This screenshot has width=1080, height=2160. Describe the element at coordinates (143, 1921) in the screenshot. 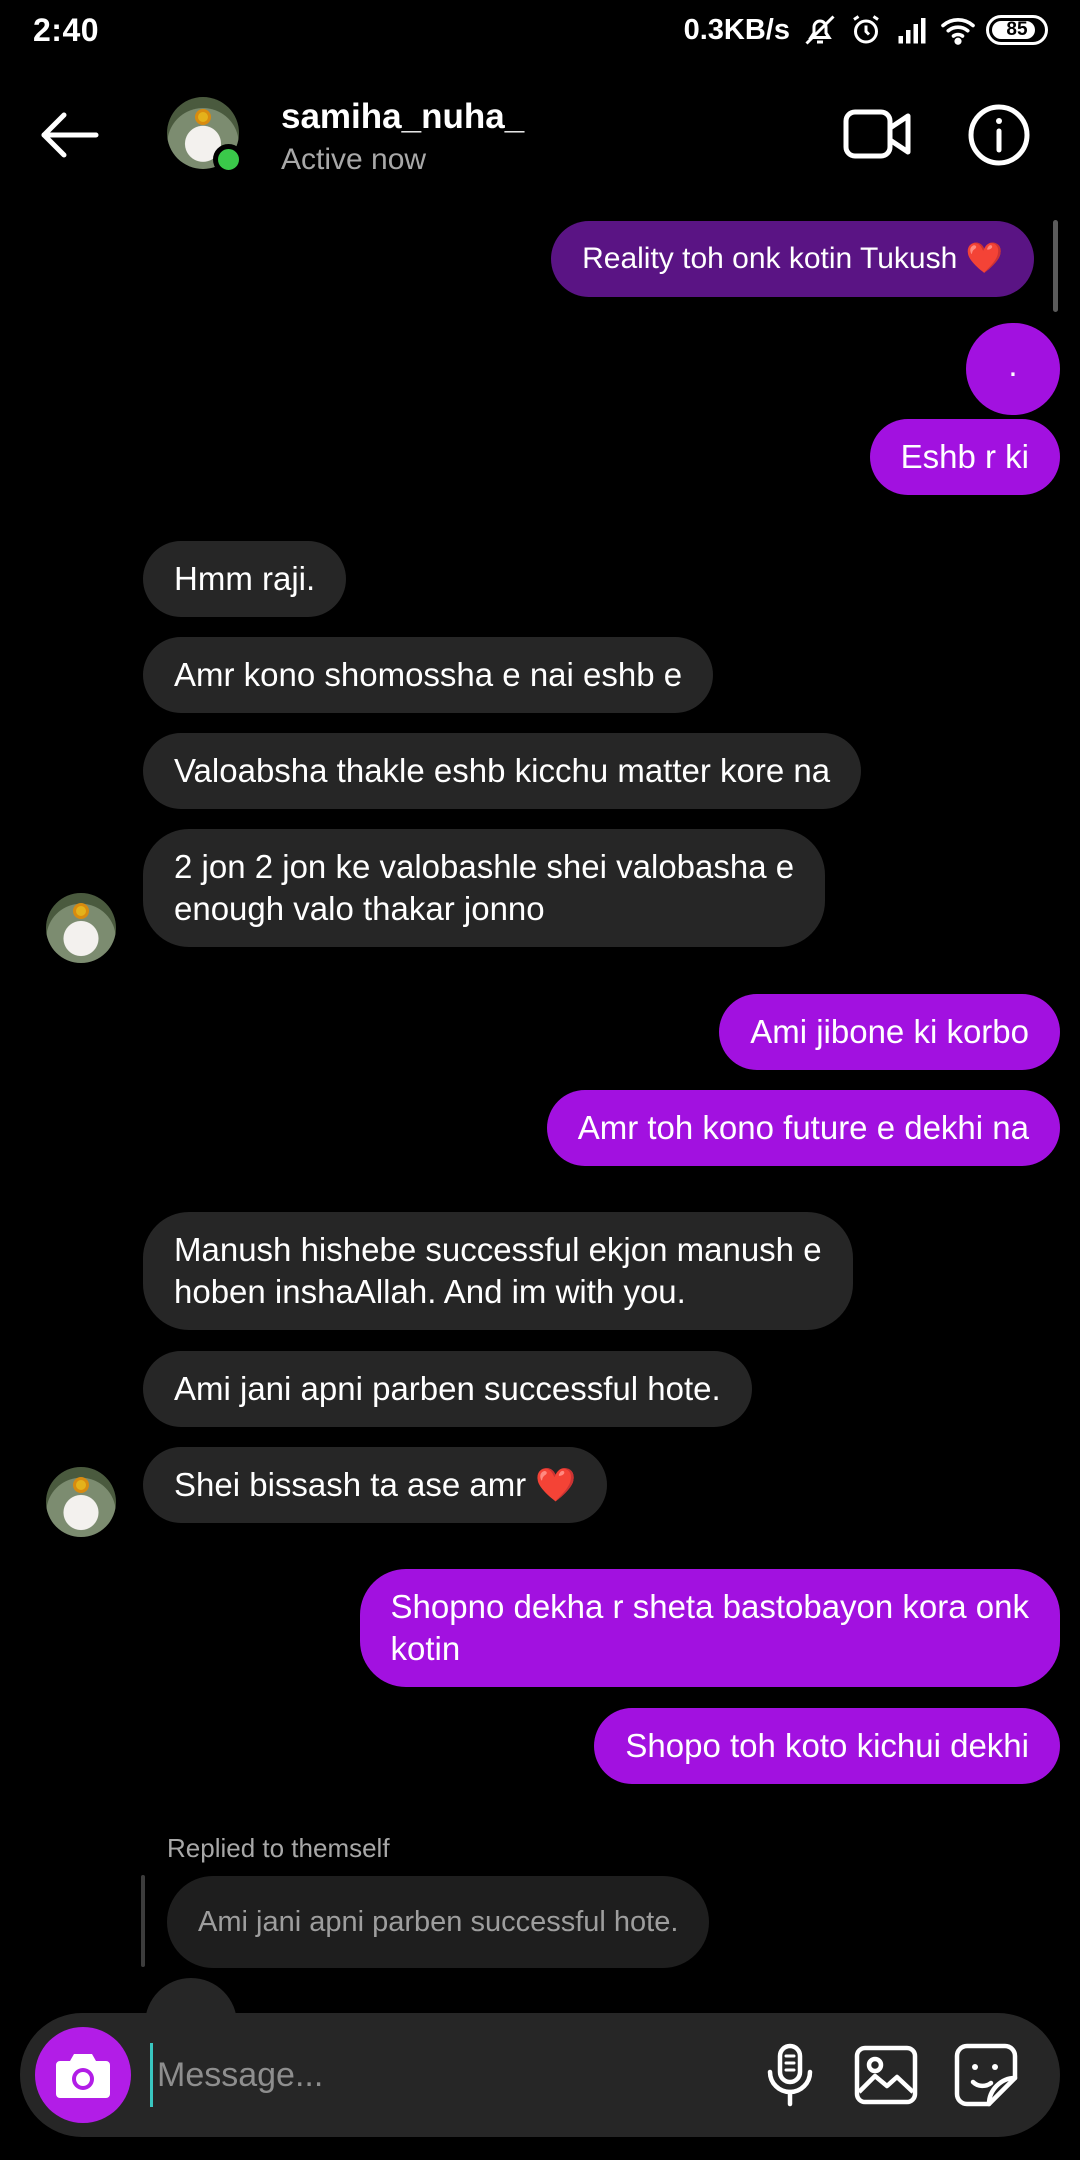

I see `reply-divider` at that location.